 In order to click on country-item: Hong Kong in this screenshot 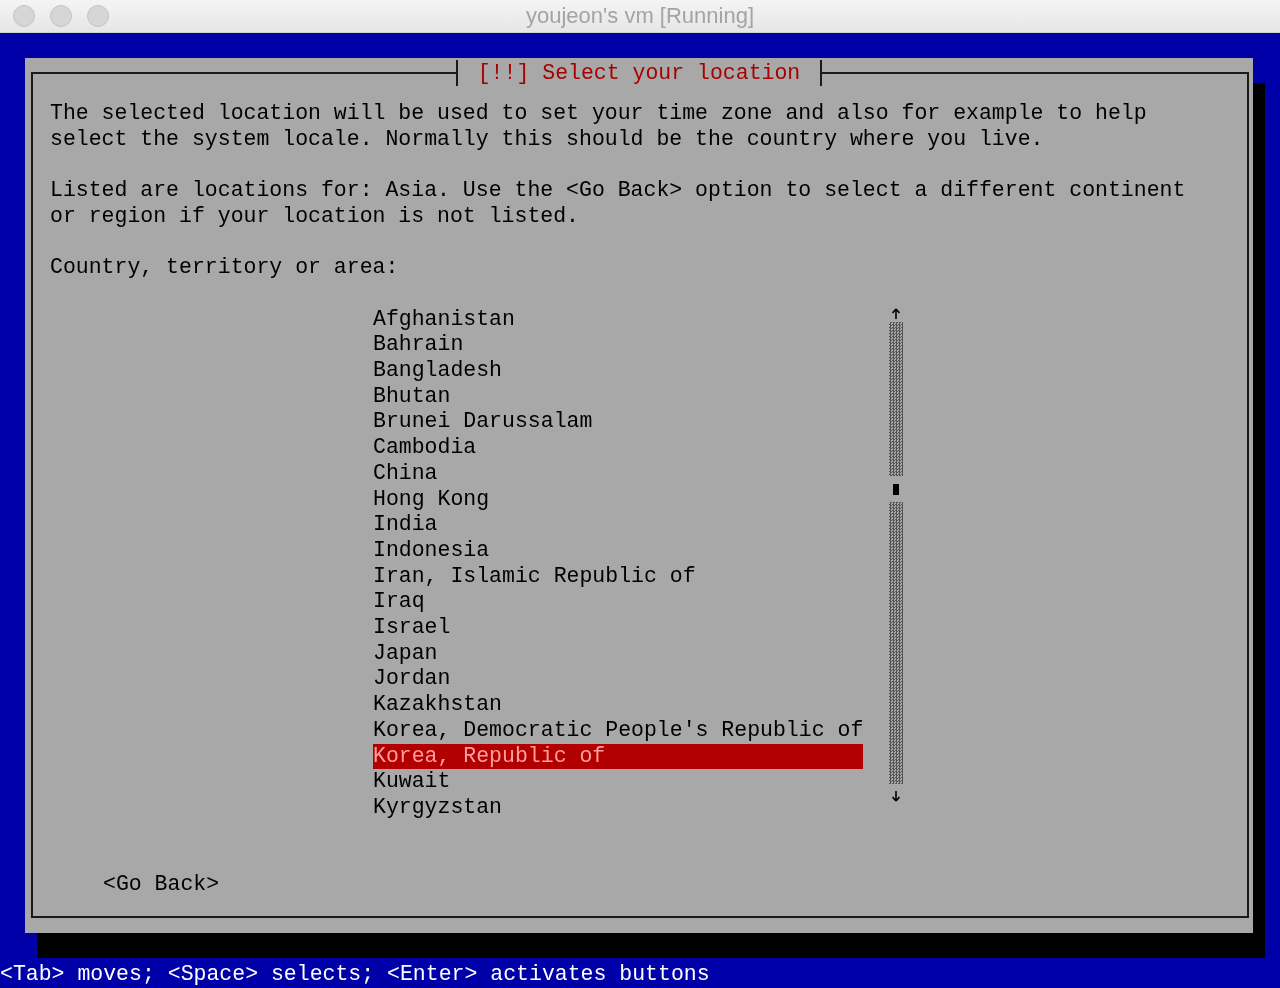, I will do `click(618, 499)`.